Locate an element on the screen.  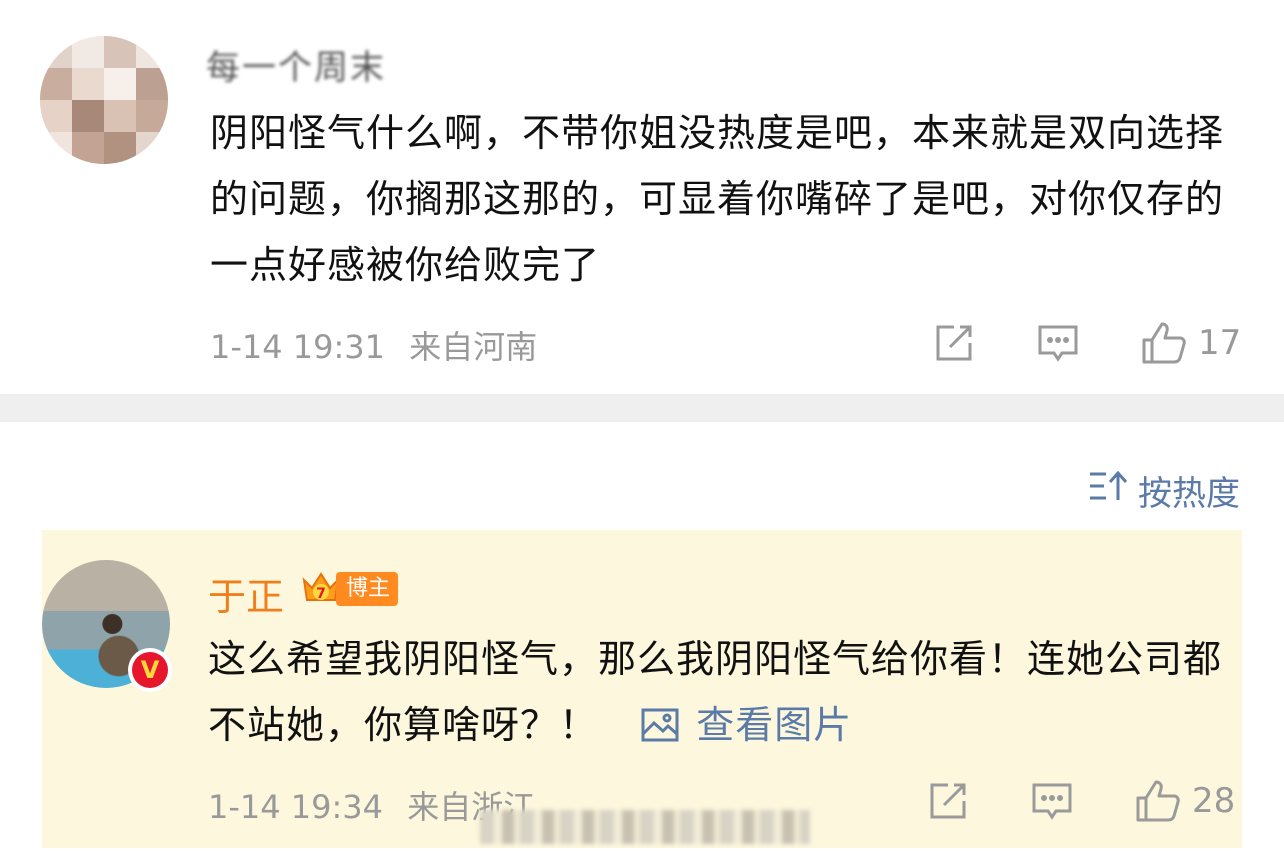
like-count: 17 is located at coordinates (1220, 343).